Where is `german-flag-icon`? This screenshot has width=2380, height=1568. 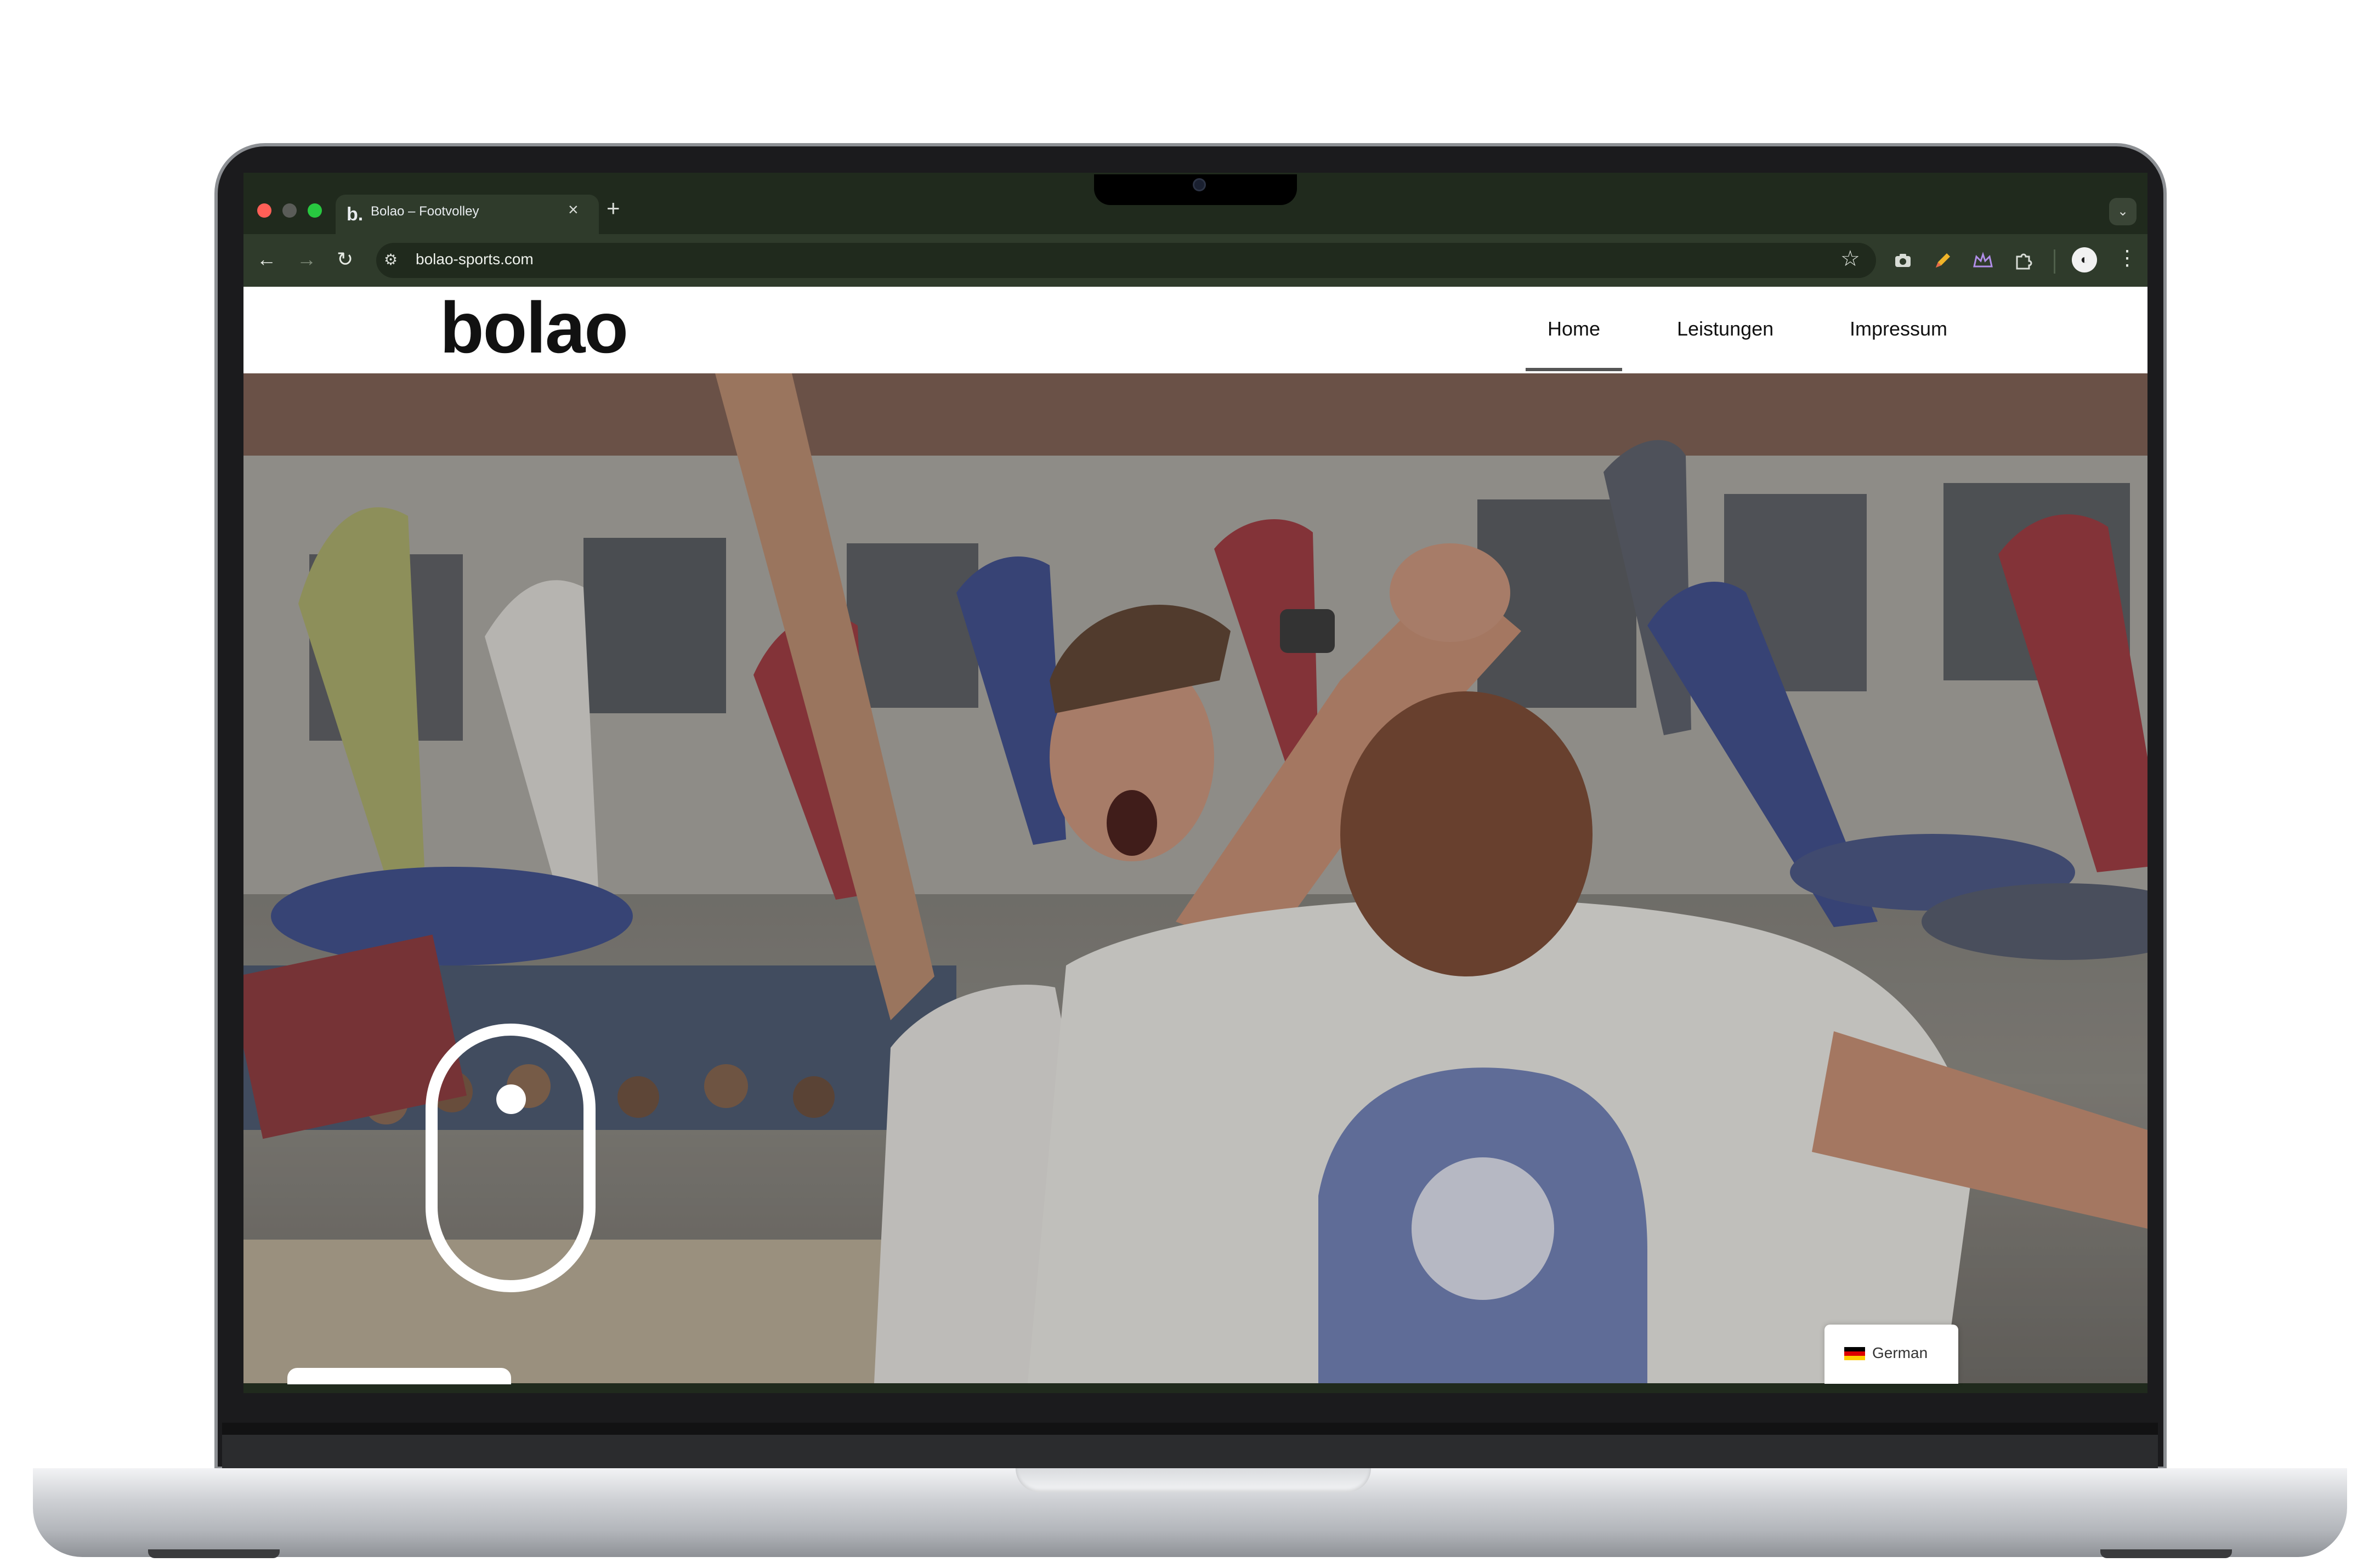 german-flag-icon is located at coordinates (1854, 1354).